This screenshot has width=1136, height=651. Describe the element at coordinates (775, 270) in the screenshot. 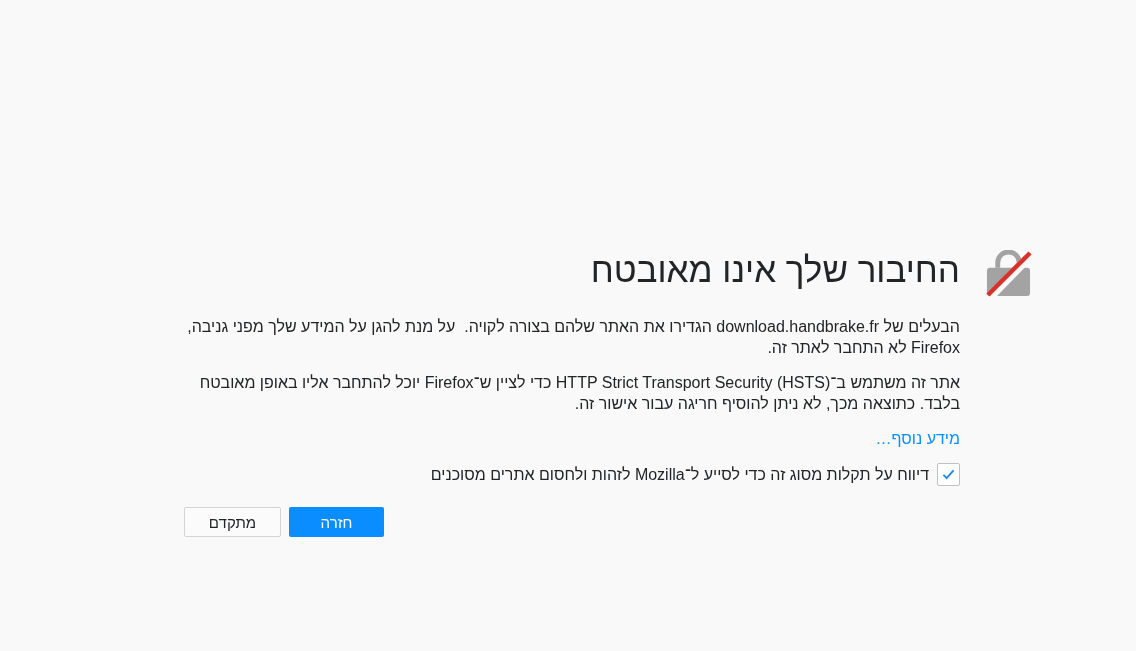

I see `page-title: החיבור שלך אינו מאובטח` at that location.